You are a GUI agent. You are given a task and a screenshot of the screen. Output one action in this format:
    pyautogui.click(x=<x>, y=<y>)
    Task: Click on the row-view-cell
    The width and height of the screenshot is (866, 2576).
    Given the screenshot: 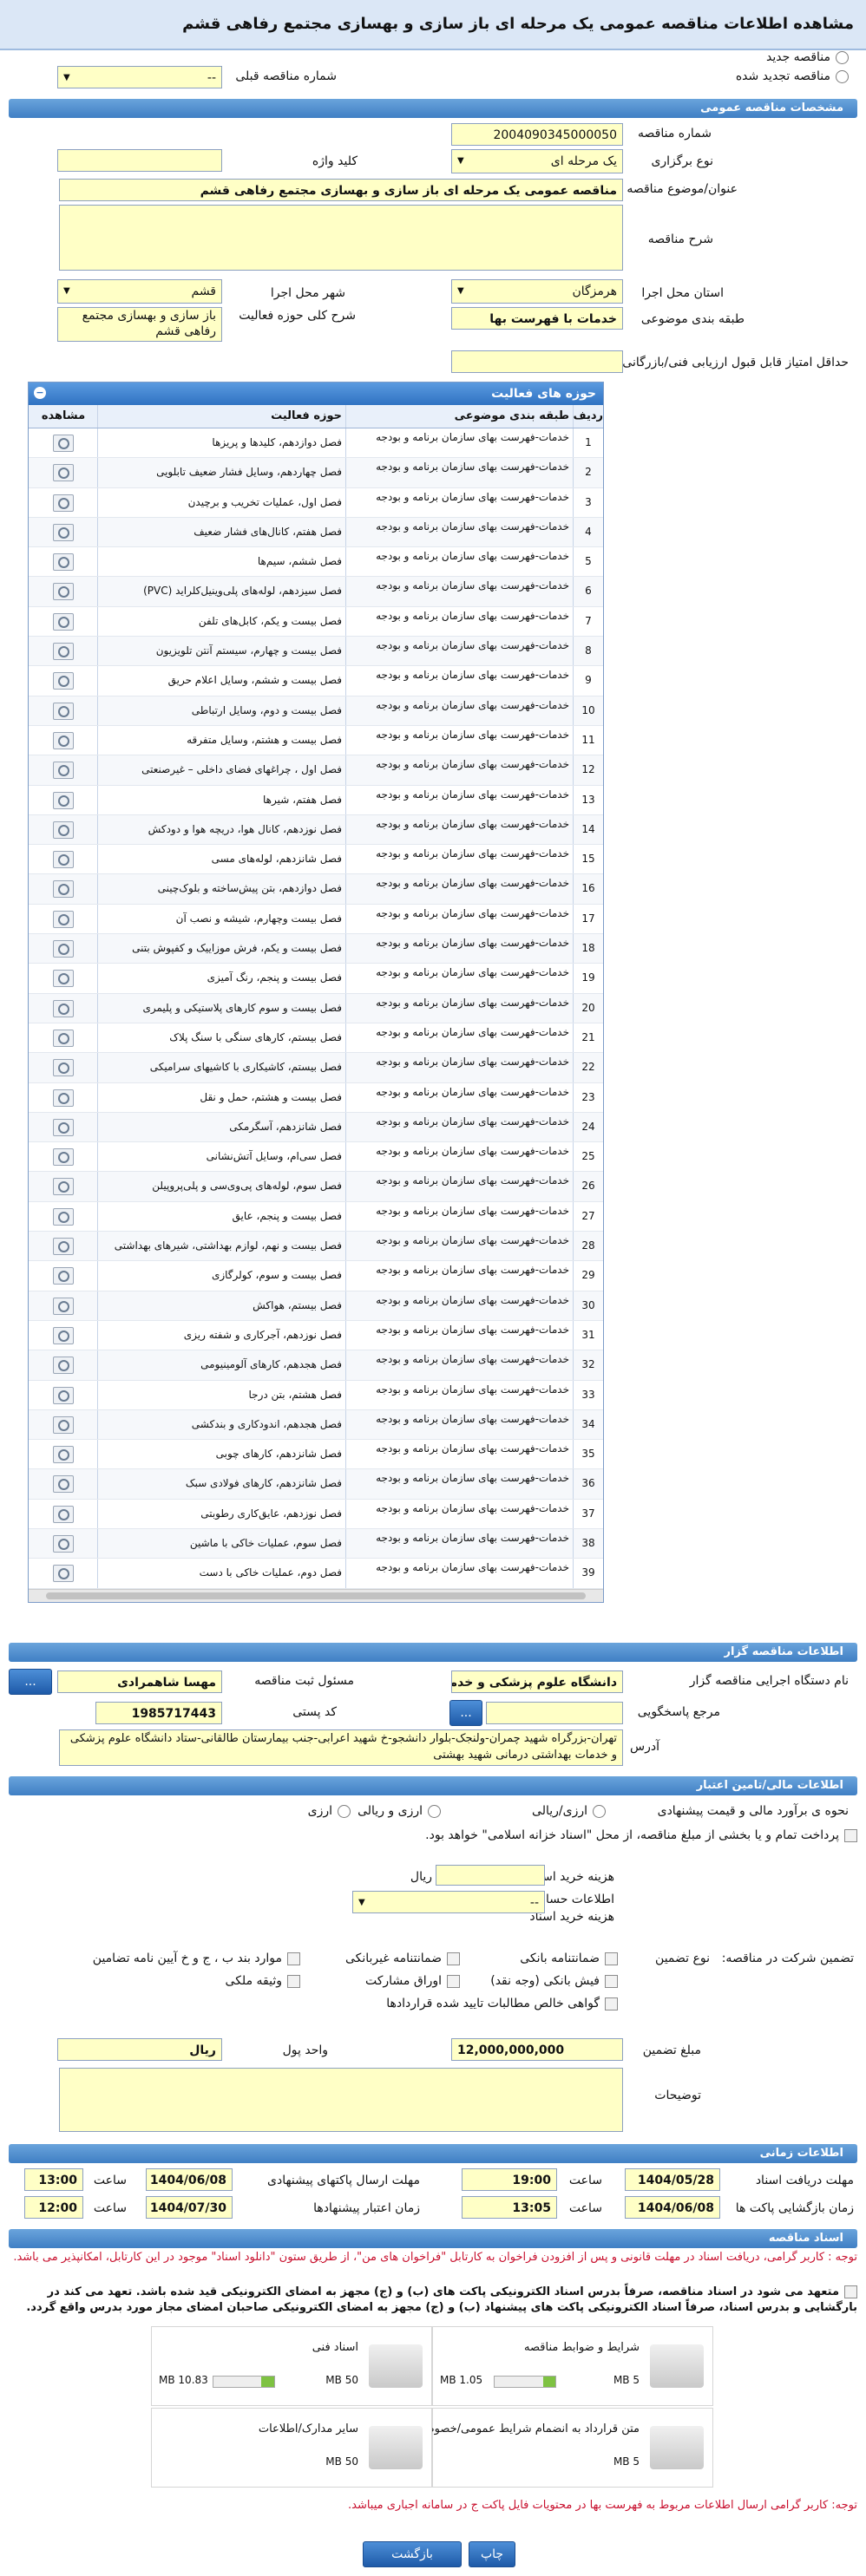 What is the action you would take?
    pyautogui.click(x=63, y=1246)
    